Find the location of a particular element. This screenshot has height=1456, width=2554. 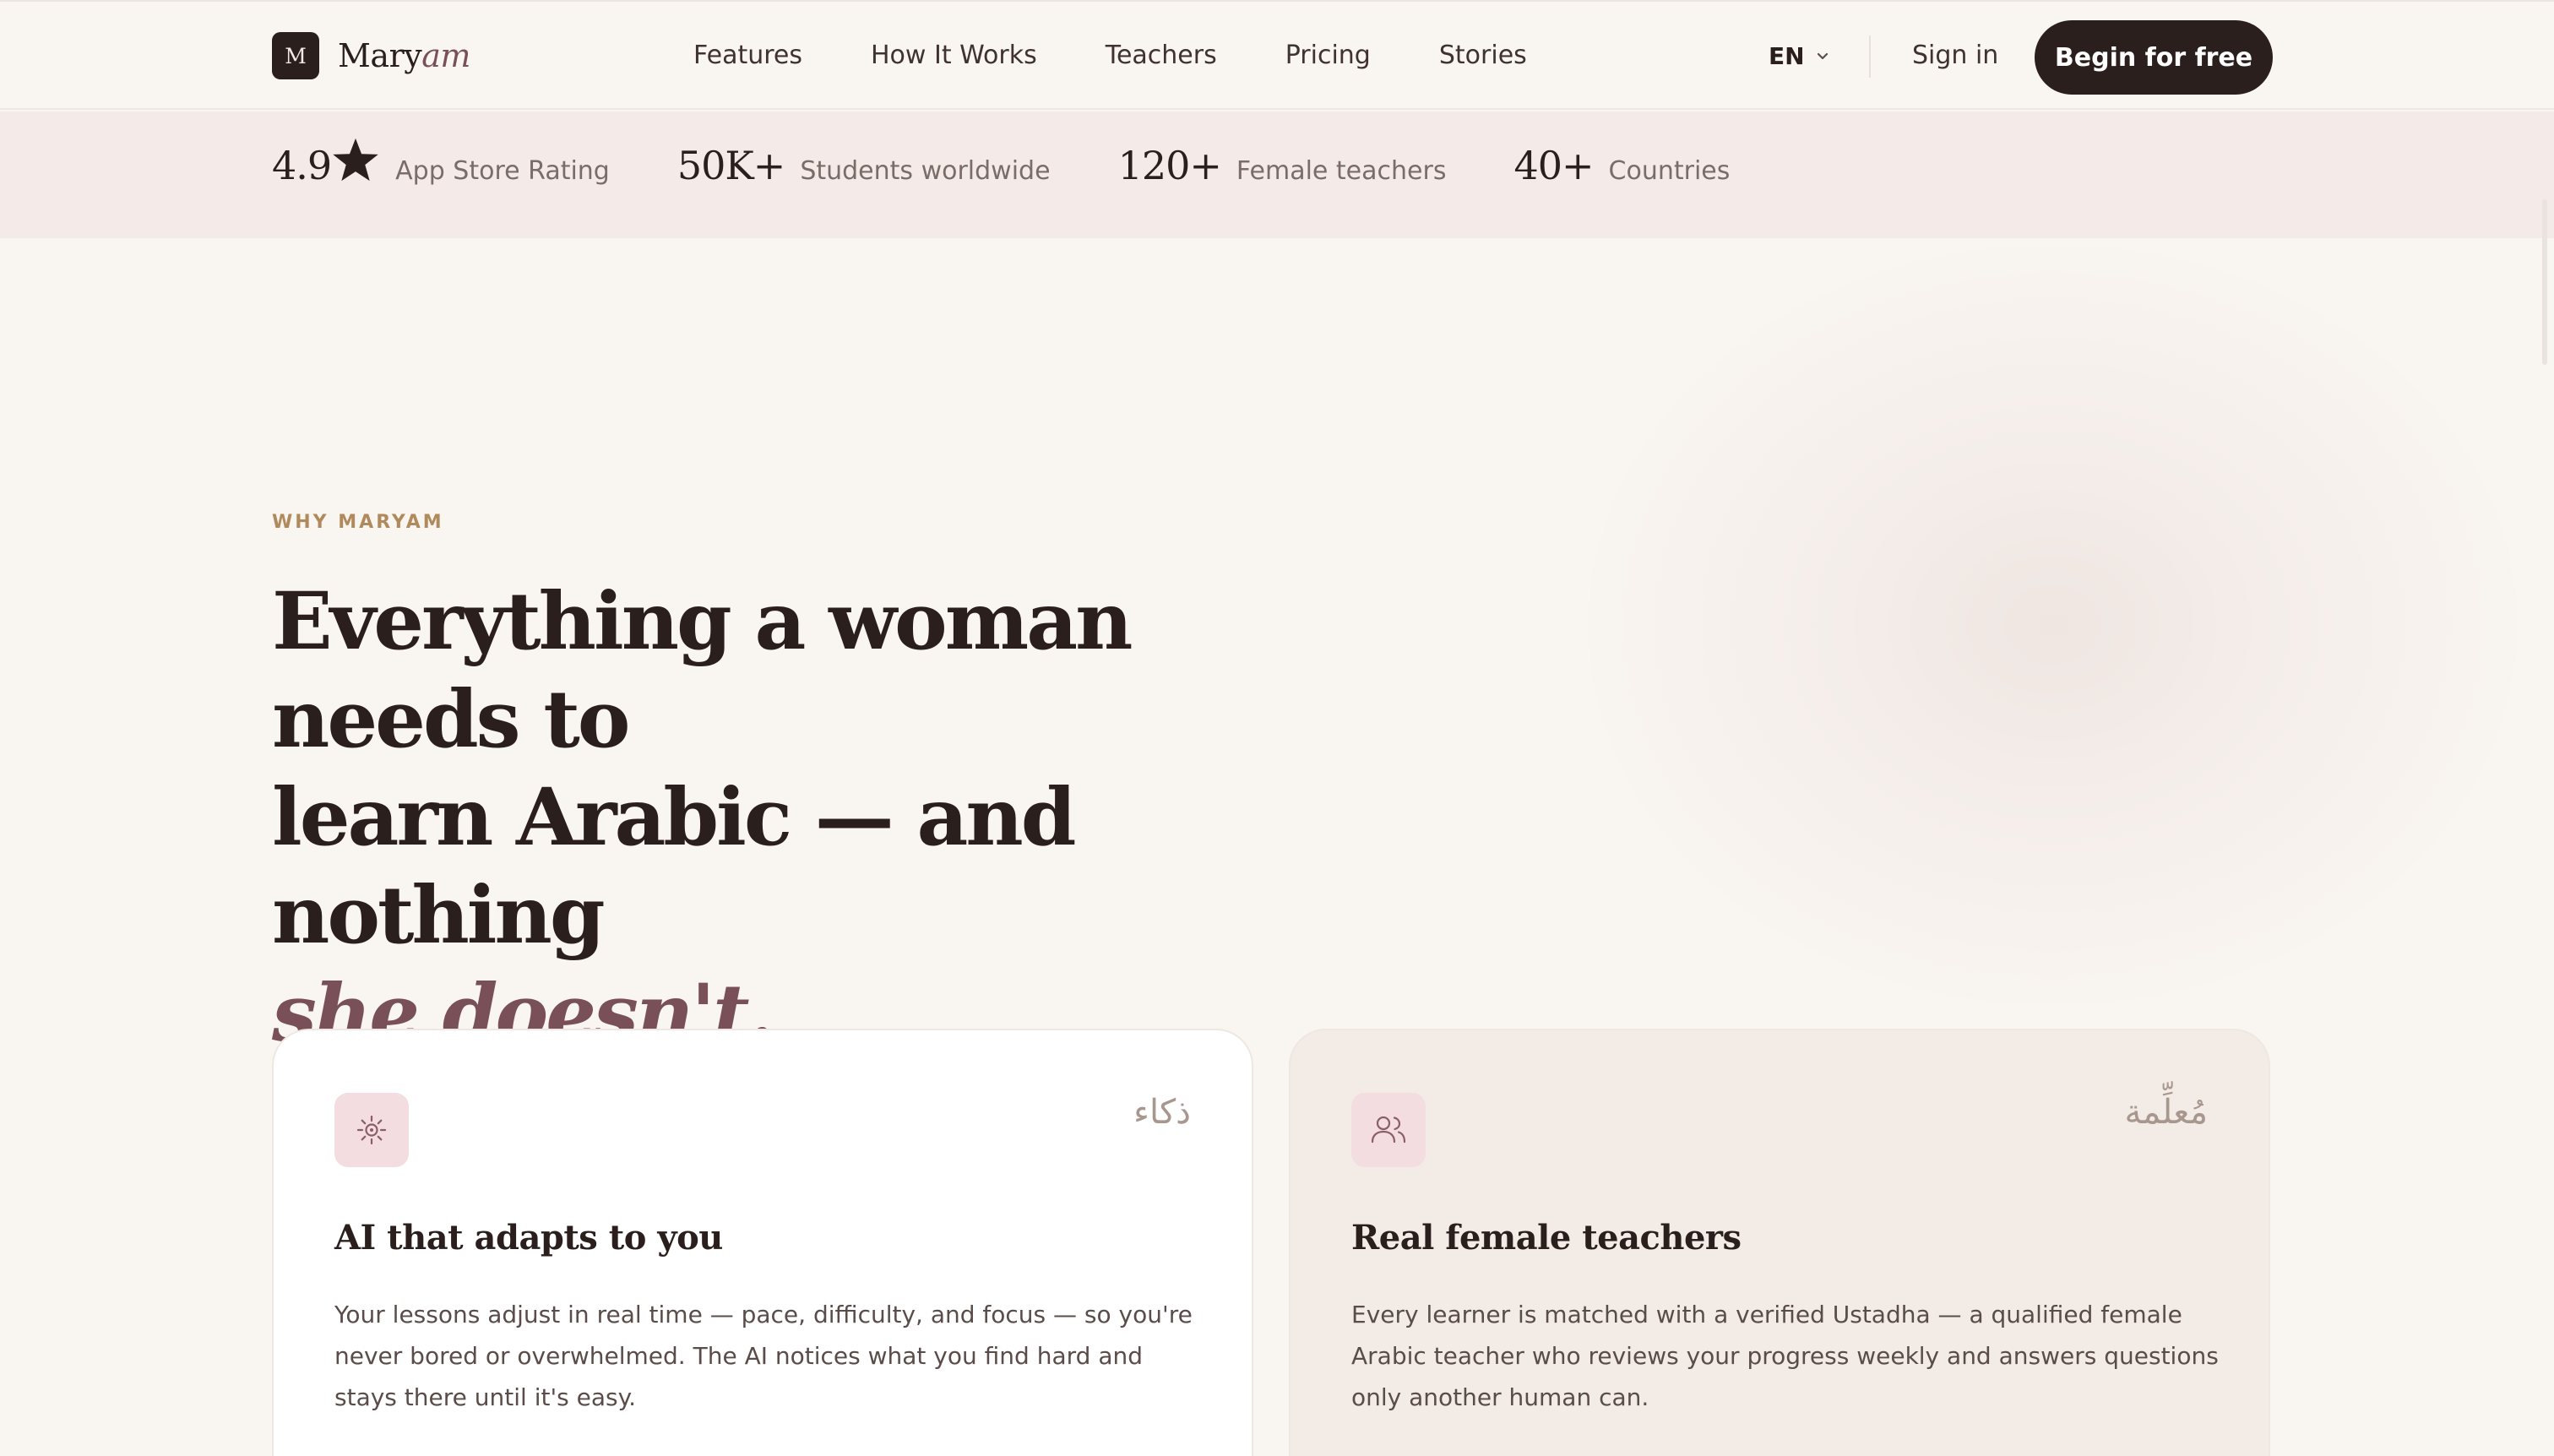

card-arabic-word: ذكاء is located at coordinates (1162, 1113).